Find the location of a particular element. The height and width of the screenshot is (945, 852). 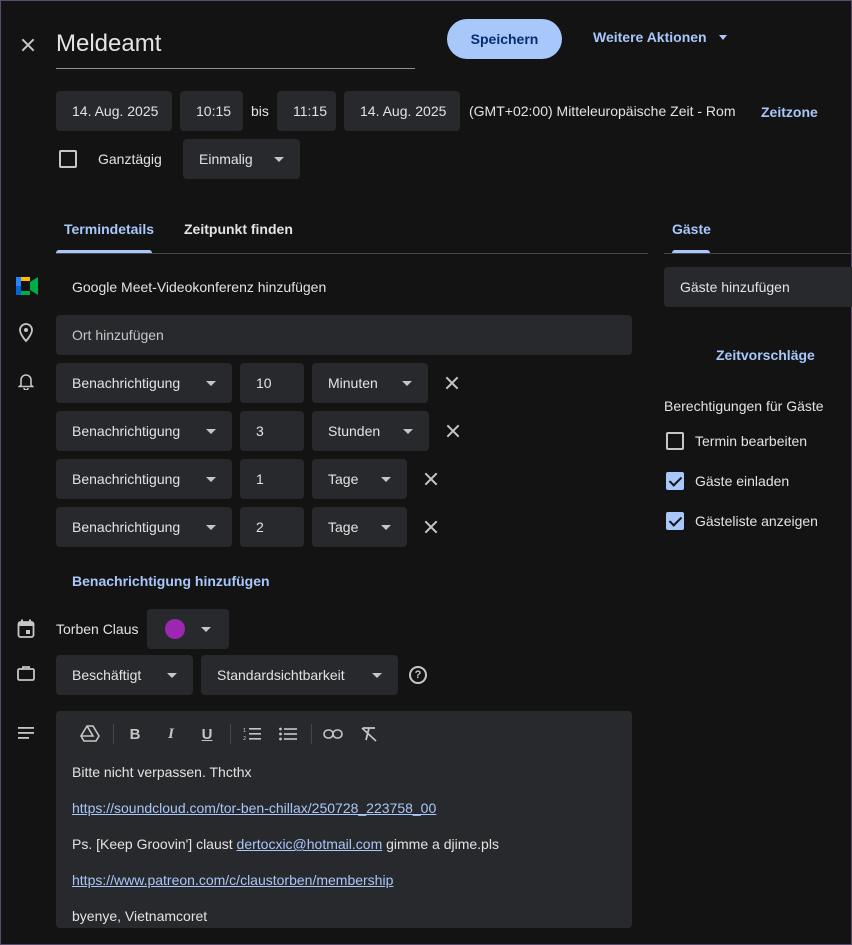

permission-label: Gästeliste anzeigen is located at coordinates (756, 521).